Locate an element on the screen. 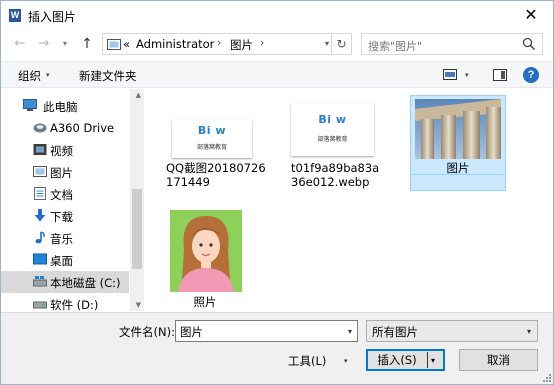 This screenshot has height=385, width=554. refresh-button: ↻ is located at coordinates (341, 44).